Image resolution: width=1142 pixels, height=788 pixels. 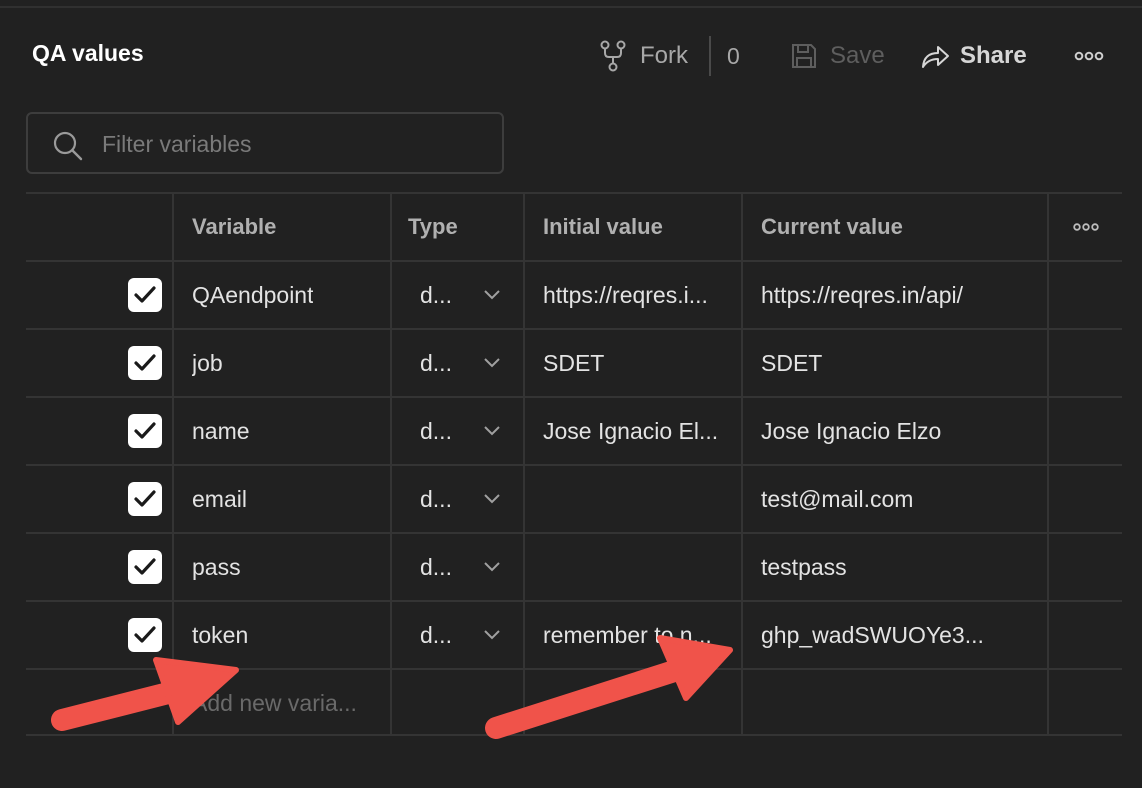 I want to click on arrow-annotation-right, so click(x=609, y=687).